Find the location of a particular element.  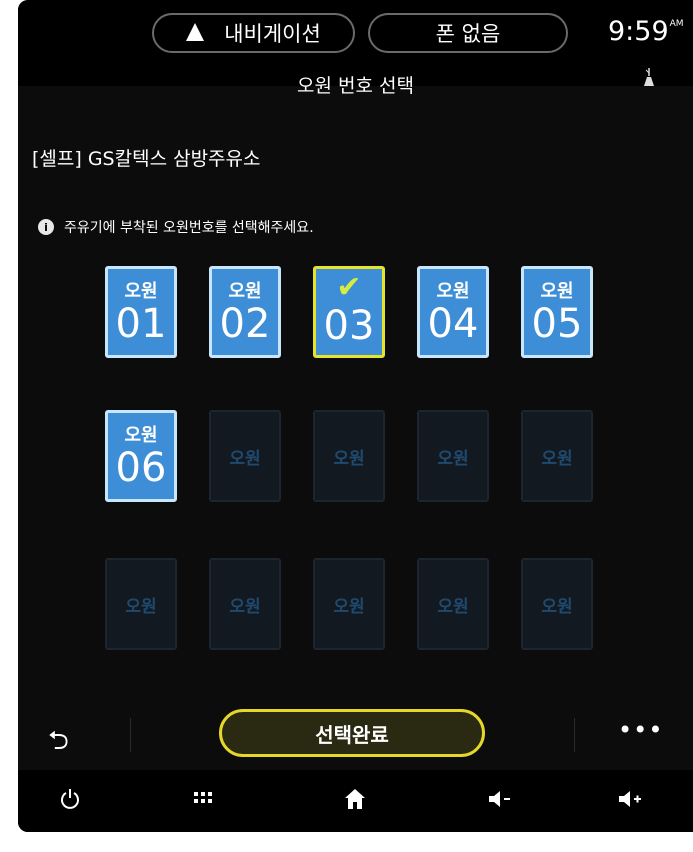

ampm-text: AM is located at coordinates (676, 24).